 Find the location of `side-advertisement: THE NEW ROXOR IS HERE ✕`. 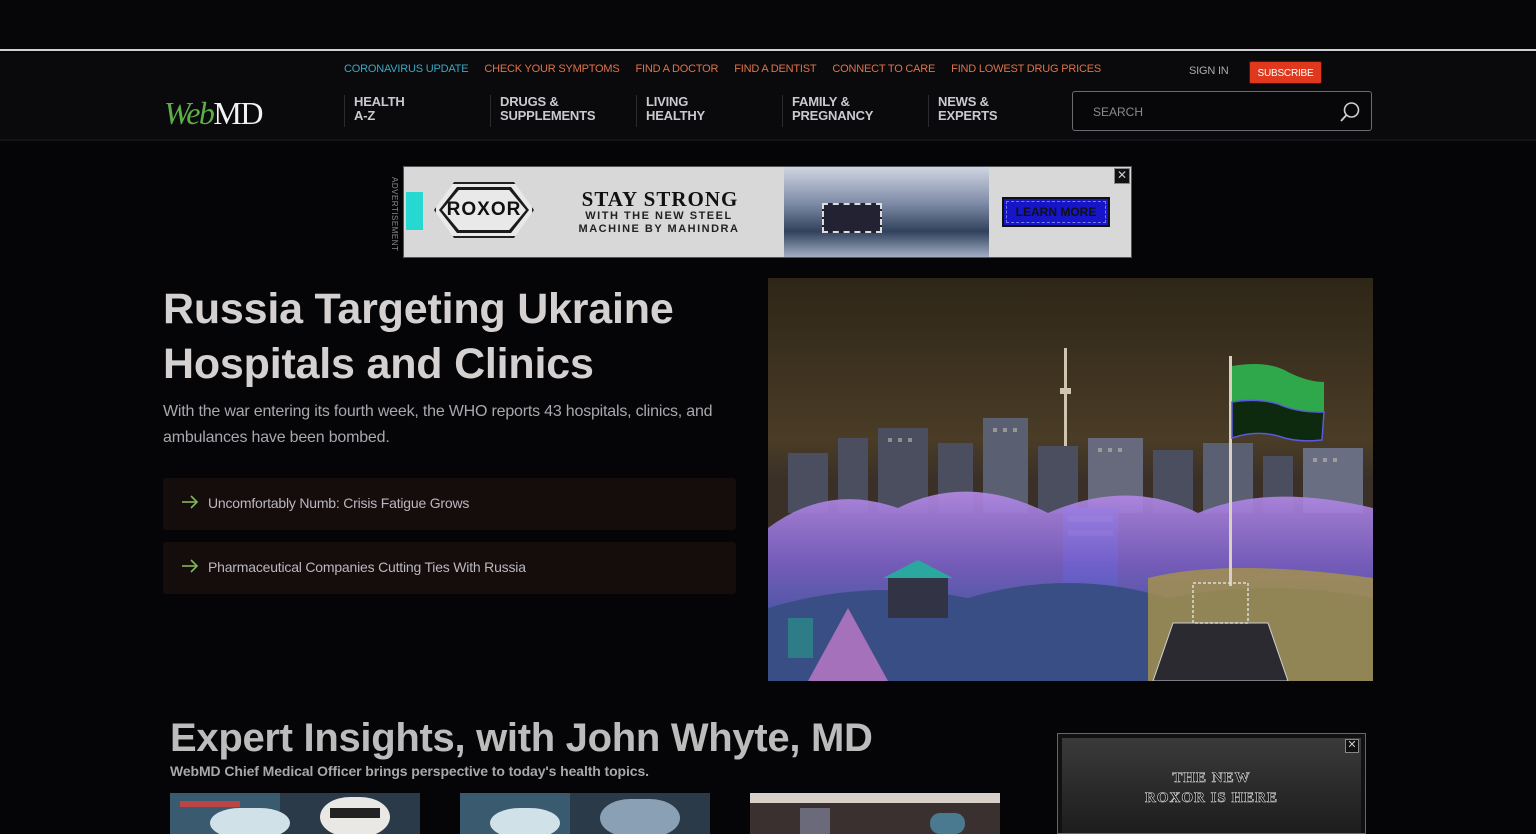

side-advertisement: THE NEW ROXOR IS HERE ✕ is located at coordinates (1211, 783).